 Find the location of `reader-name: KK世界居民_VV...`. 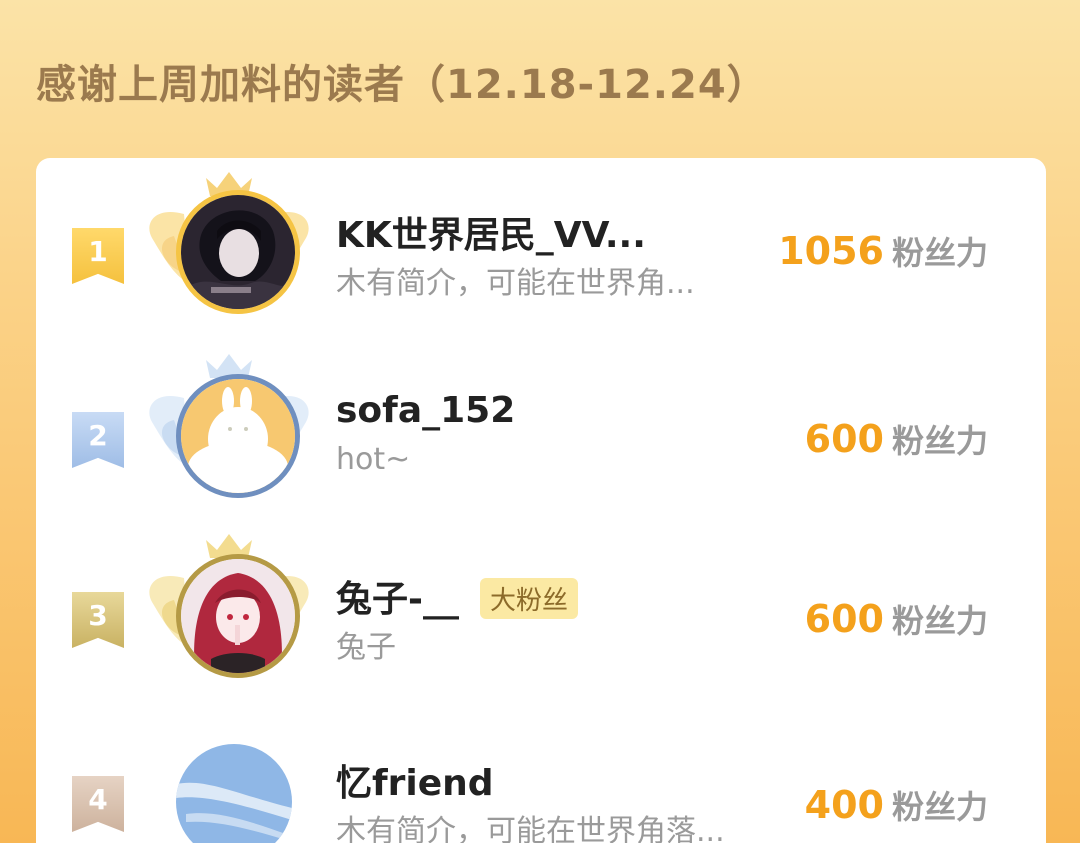

reader-name: KK世界居民_VV... is located at coordinates (491, 232).